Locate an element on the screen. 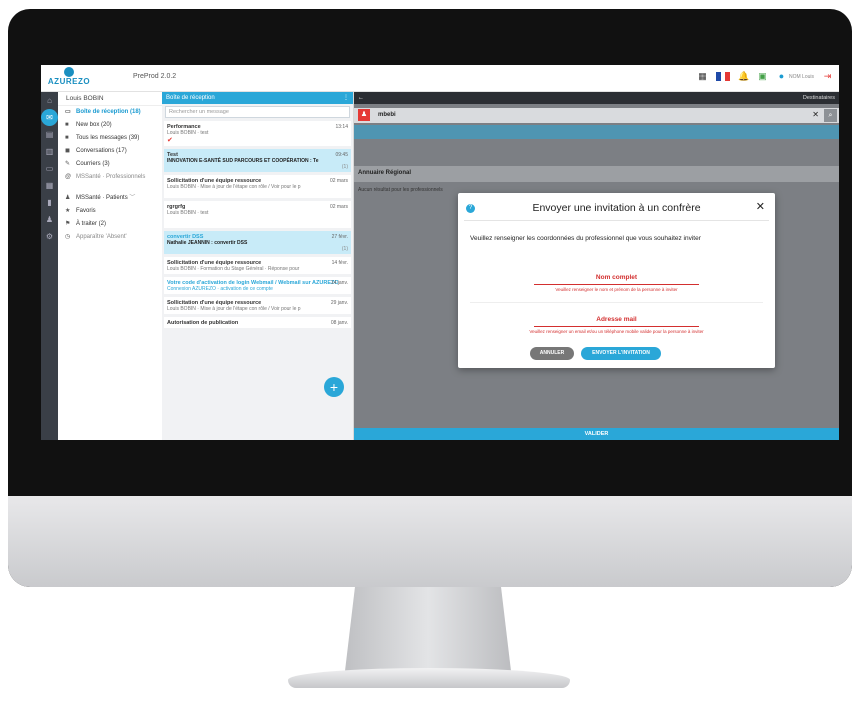  plus-icon: + is located at coordinates (334, 387).